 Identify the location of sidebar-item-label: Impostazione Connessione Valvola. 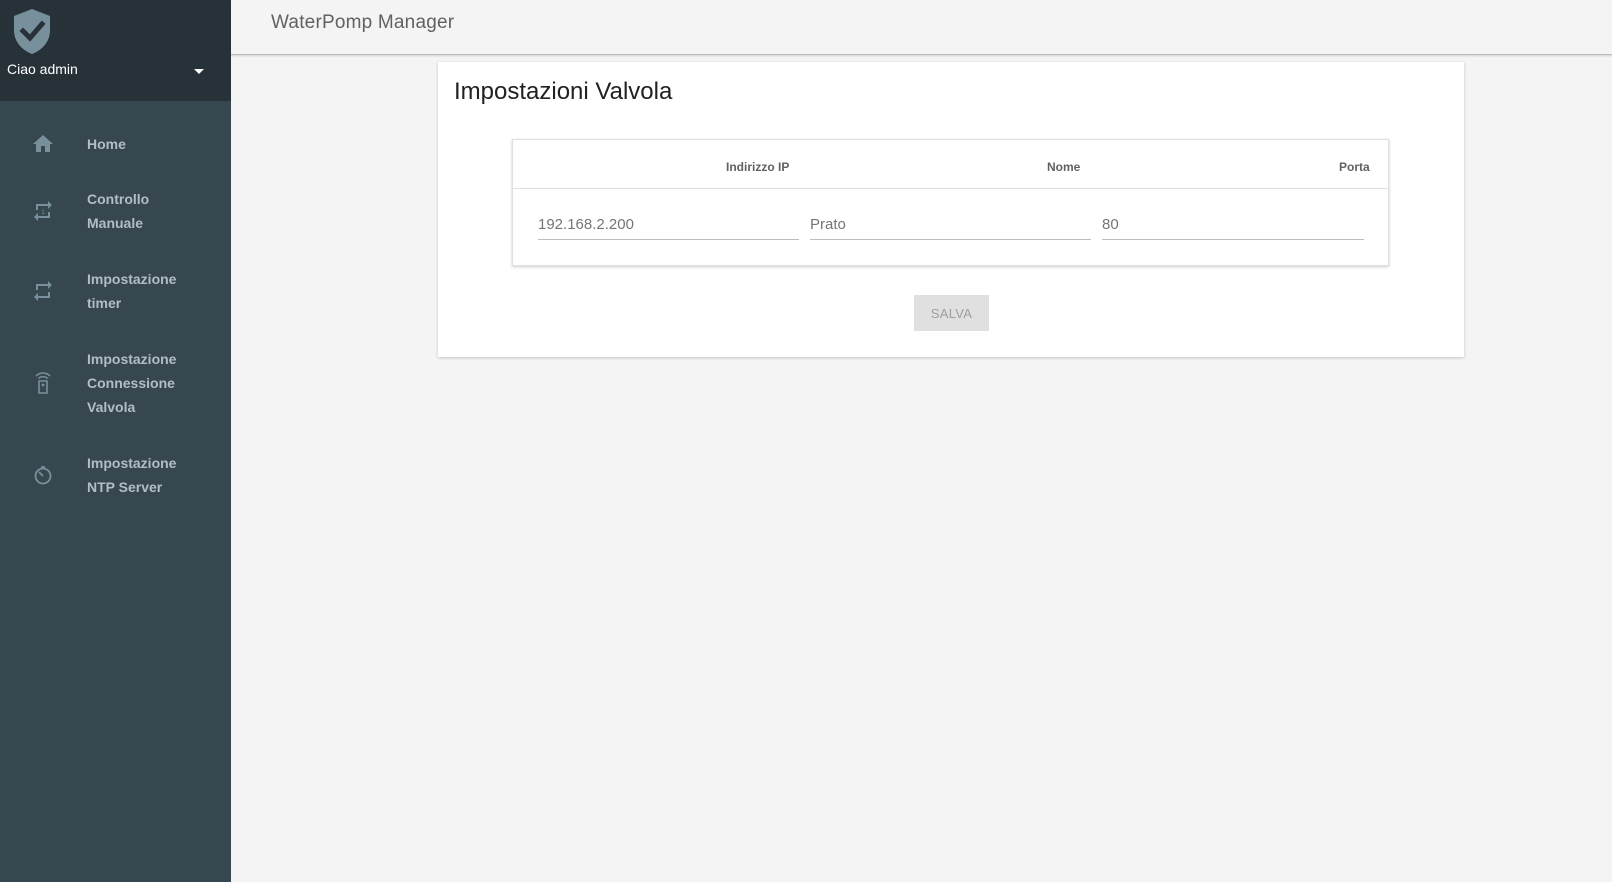
(132, 383).